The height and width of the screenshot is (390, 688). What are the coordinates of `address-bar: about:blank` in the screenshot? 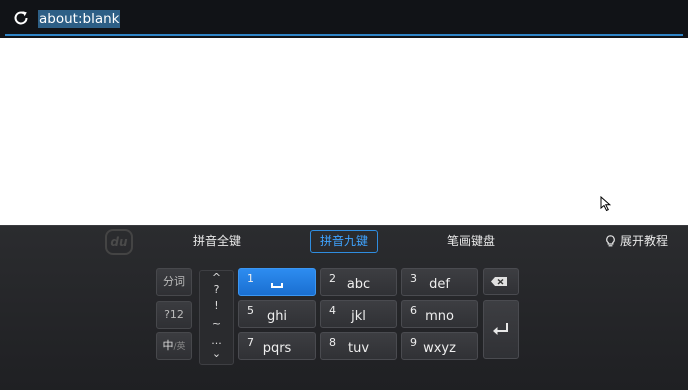 It's located at (344, 19).